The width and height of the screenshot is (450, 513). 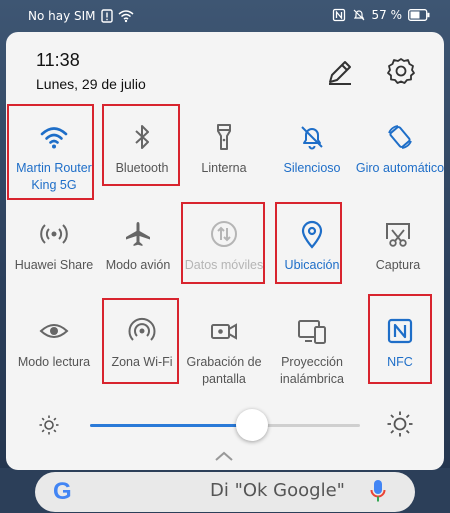 I want to click on screen-record-icon, so click(x=224, y=331).